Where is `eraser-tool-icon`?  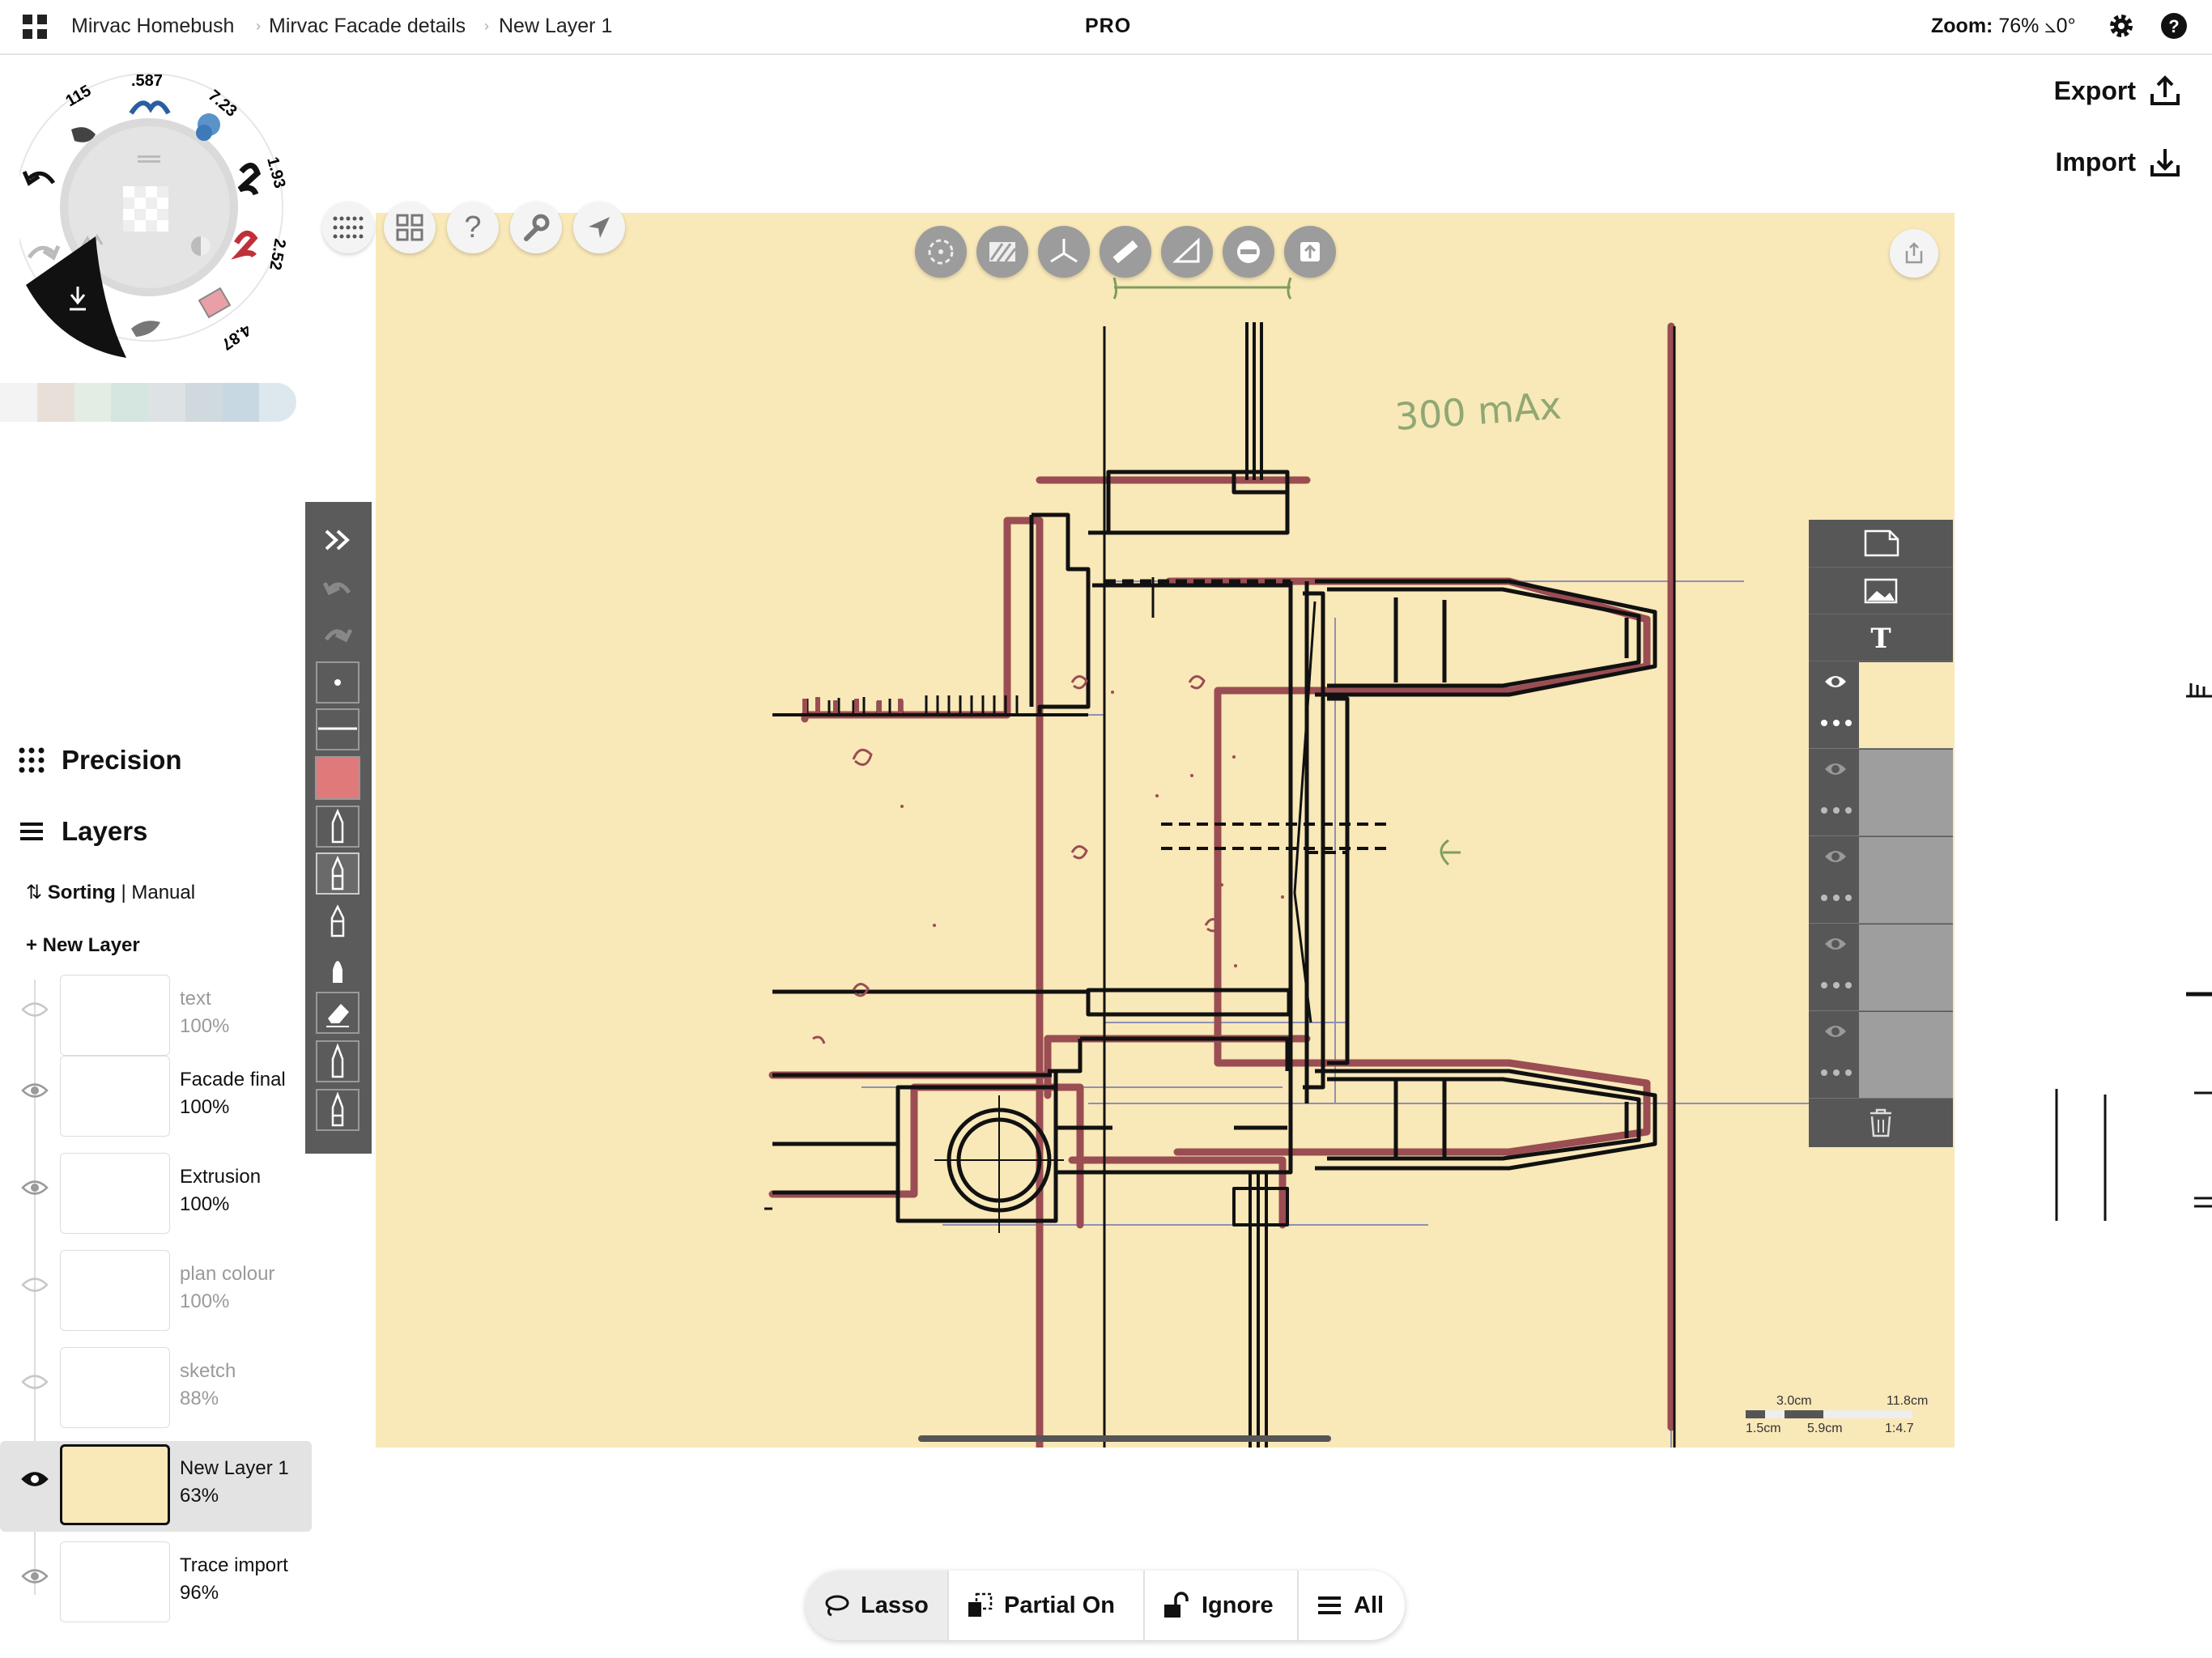 eraser-tool-icon is located at coordinates (337, 1013).